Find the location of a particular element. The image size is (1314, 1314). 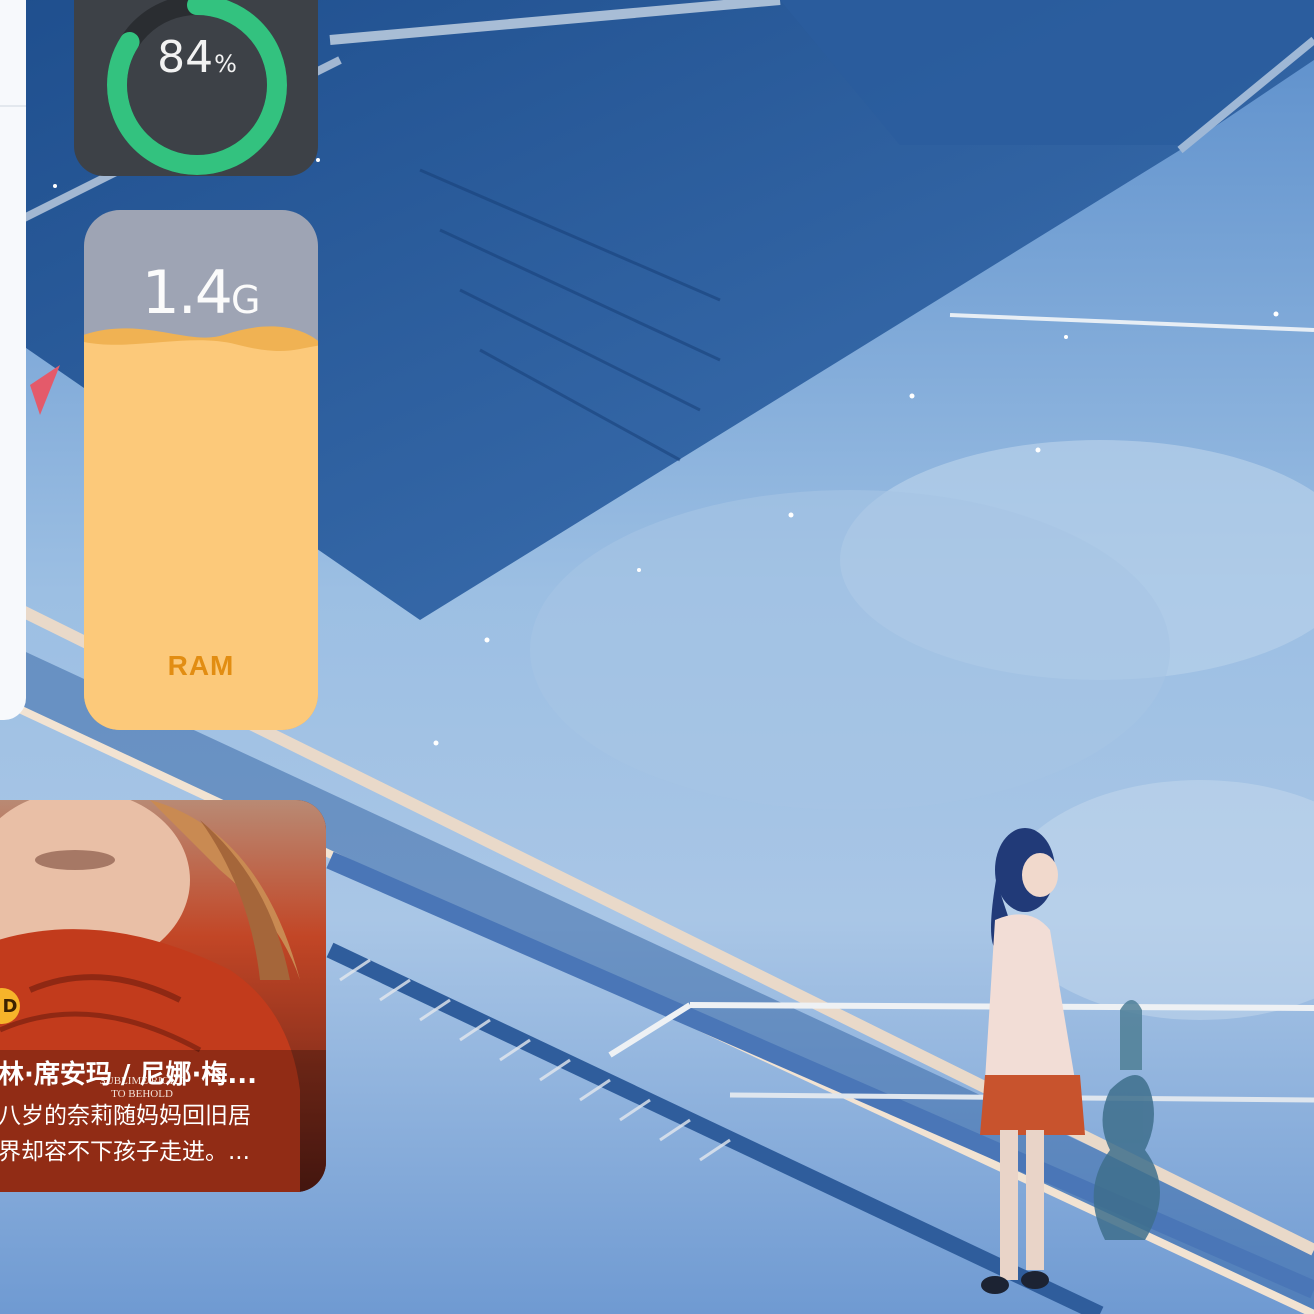

ram-unit: G is located at coordinates (245, 300).